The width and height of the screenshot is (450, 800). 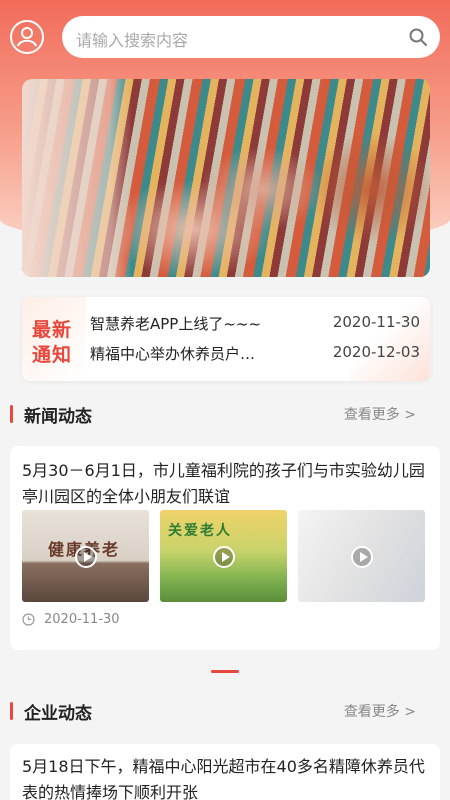 What do you see at coordinates (376, 352) in the screenshot?
I see `notice-item-date: 2020-12-03` at bounding box center [376, 352].